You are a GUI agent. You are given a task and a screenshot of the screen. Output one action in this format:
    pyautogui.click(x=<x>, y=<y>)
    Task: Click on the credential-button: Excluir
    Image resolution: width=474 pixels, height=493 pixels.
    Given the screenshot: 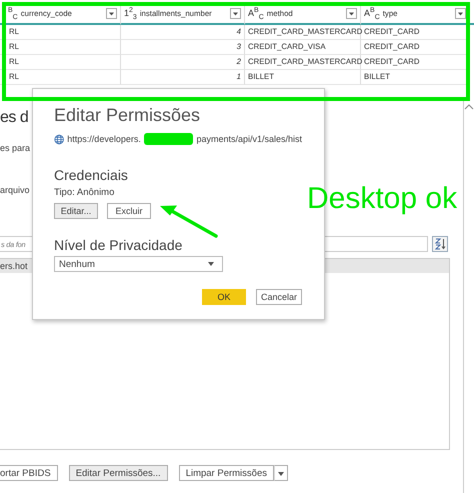 What is the action you would take?
    pyautogui.click(x=129, y=211)
    